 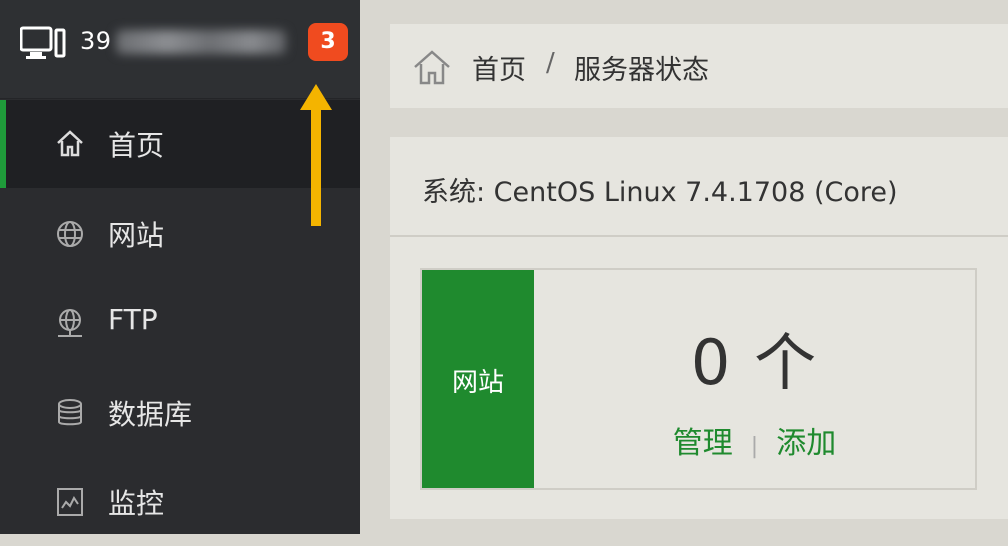 What do you see at coordinates (70, 412) in the screenshot?
I see `database-icon` at bounding box center [70, 412].